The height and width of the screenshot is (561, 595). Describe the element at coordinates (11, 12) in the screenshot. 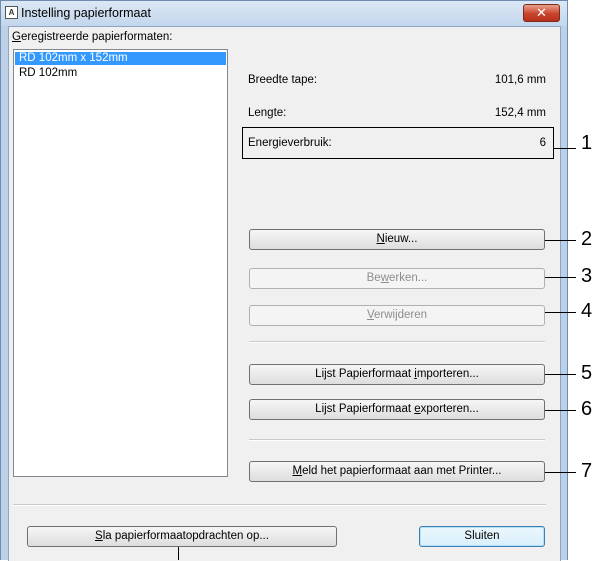

I see `app-icon: A` at that location.